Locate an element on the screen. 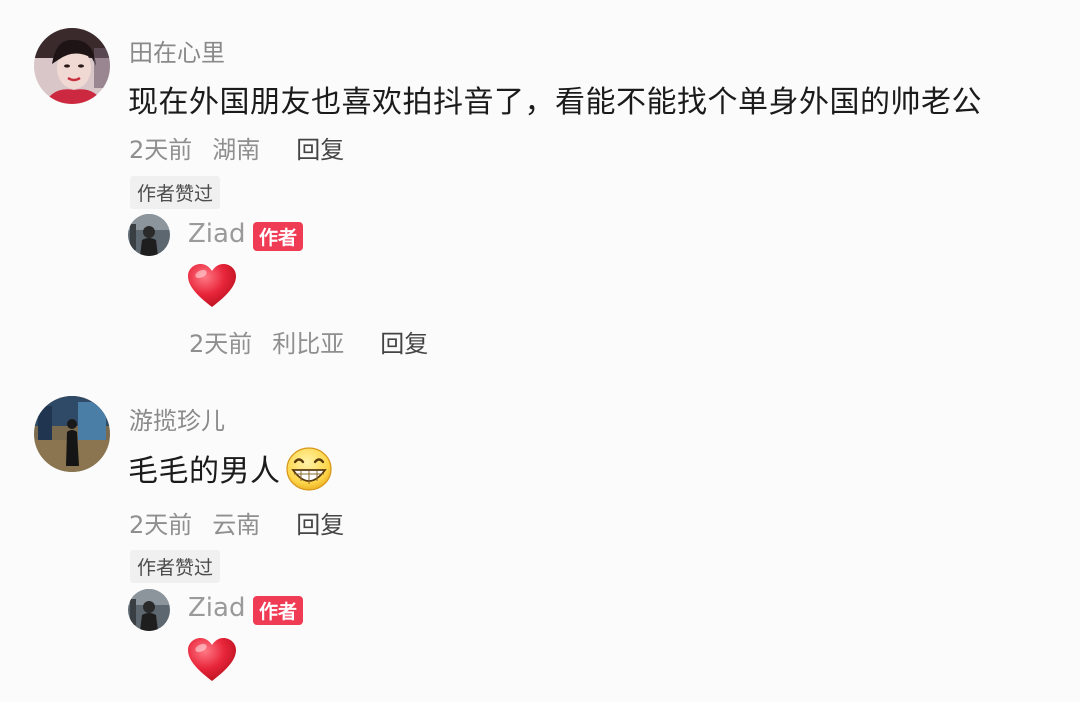  comment-location: 湖南 is located at coordinates (236, 150).